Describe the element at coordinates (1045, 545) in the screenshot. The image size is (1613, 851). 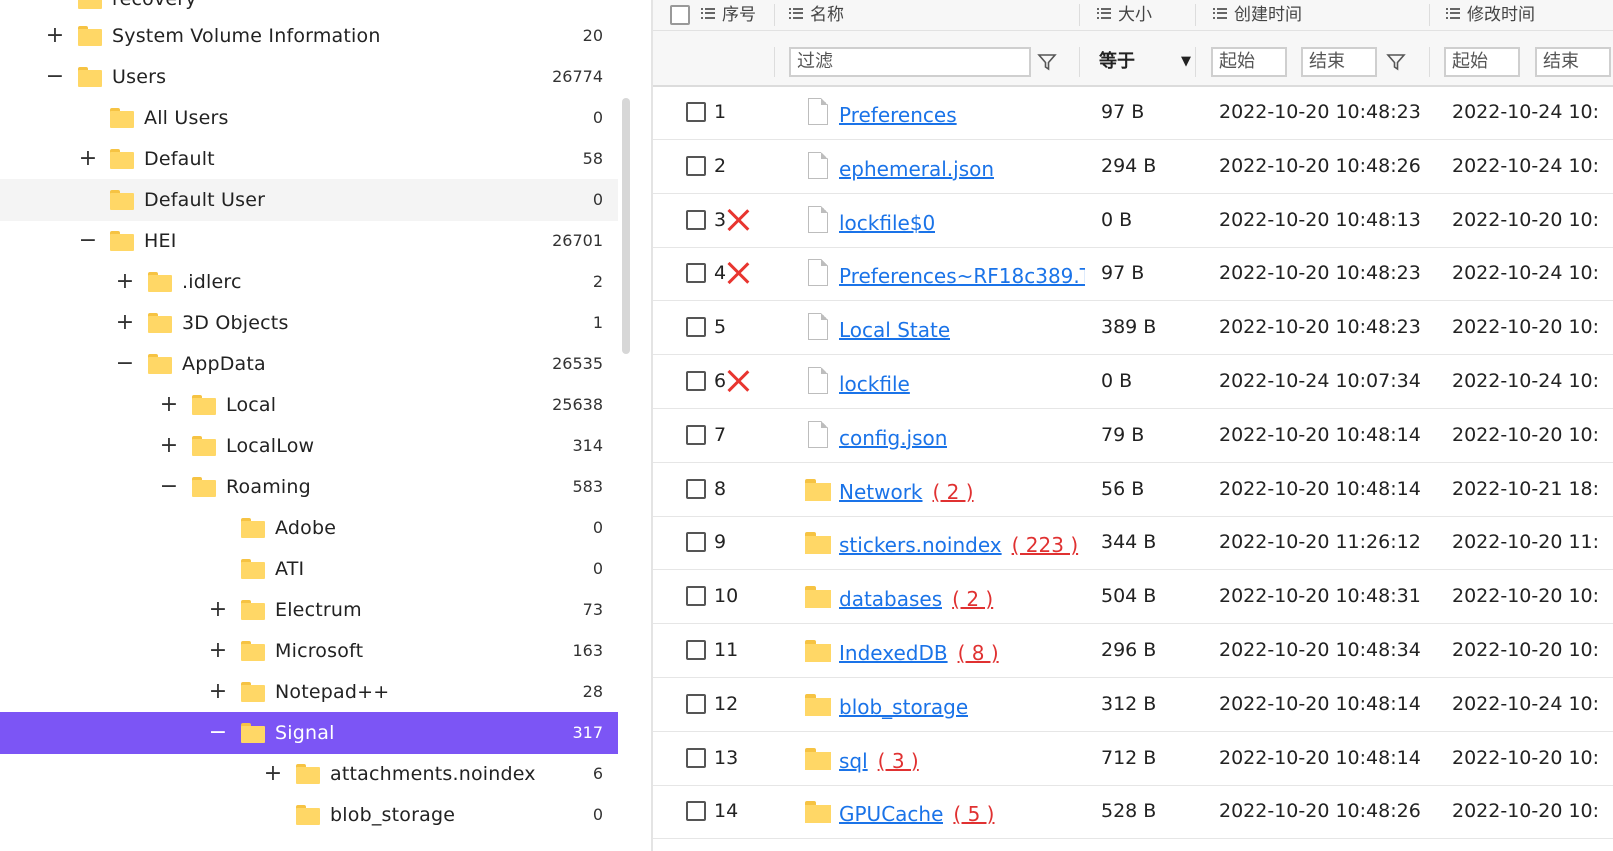
I see `child-count-link: ( 223 )` at that location.